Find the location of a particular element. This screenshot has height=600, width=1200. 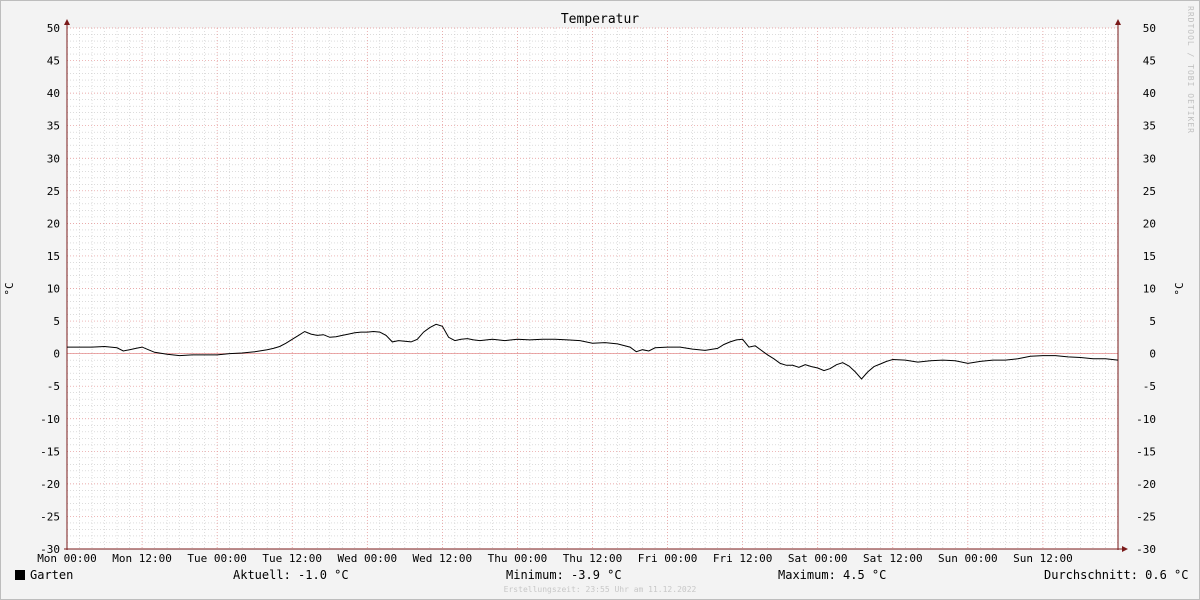

legend-maximum: Maximum: 4.5 °C is located at coordinates (832, 575).